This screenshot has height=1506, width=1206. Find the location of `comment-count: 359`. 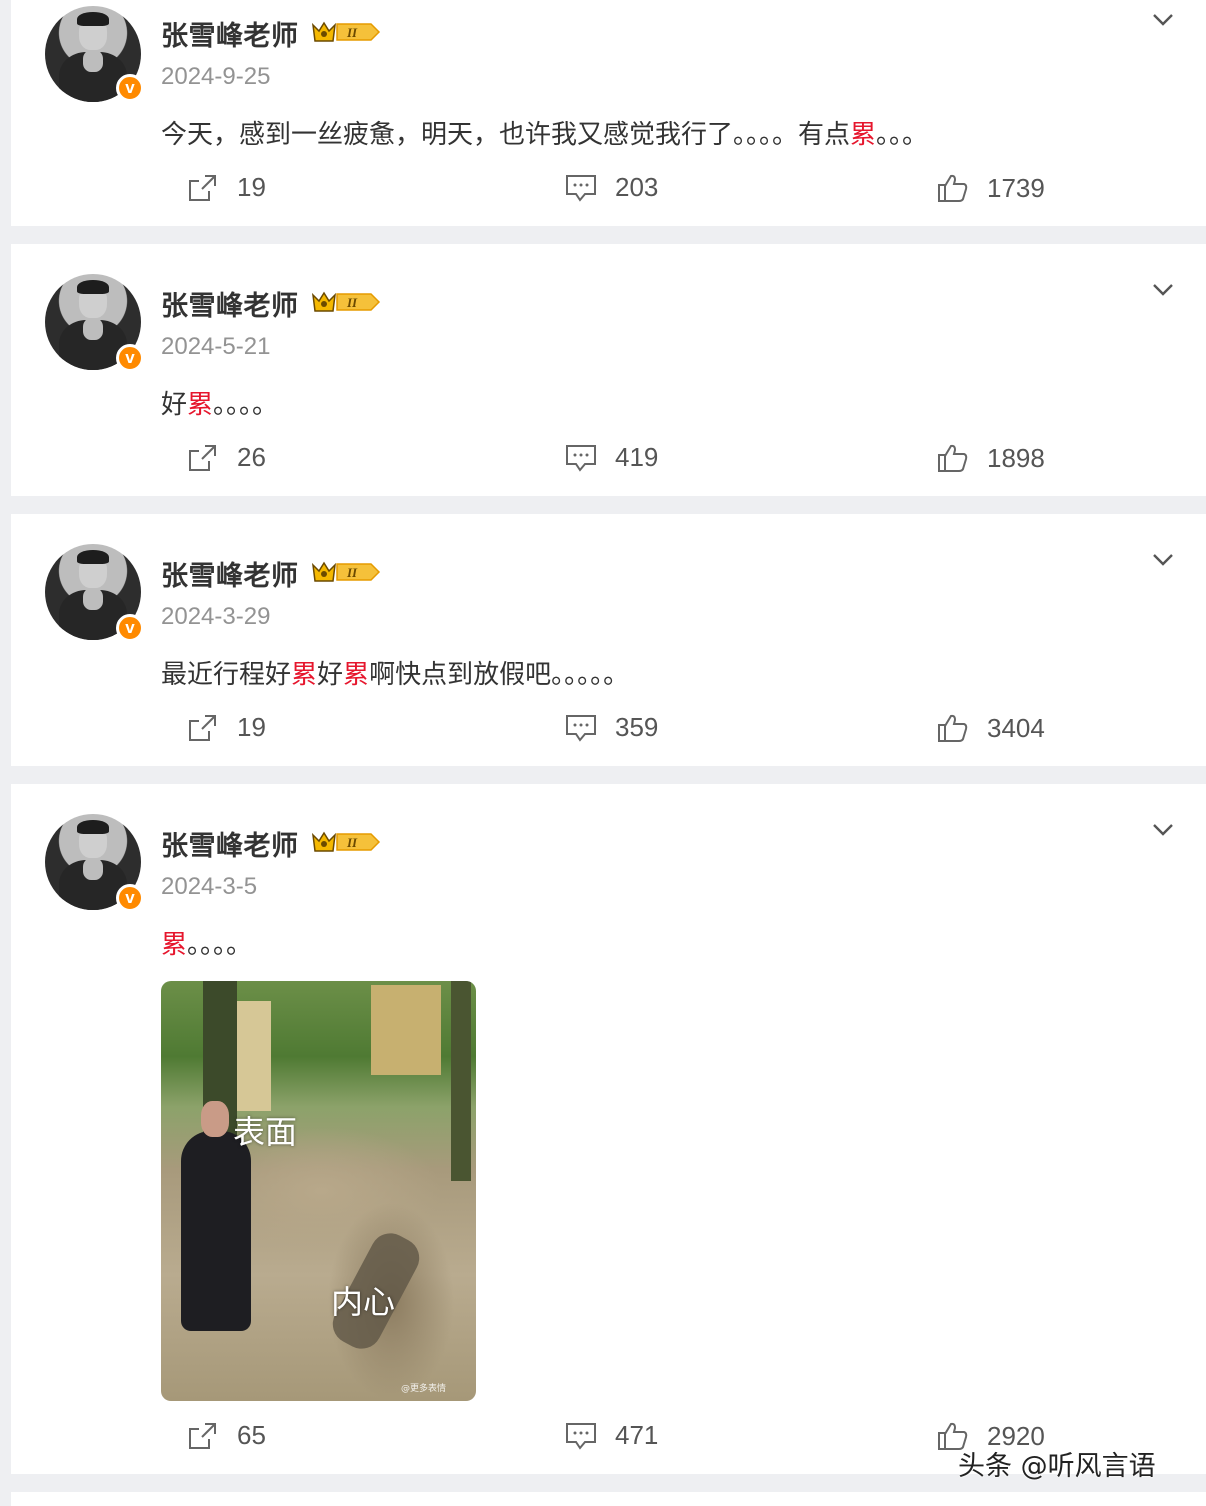

comment-count: 359 is located at coordinates (637, 727).